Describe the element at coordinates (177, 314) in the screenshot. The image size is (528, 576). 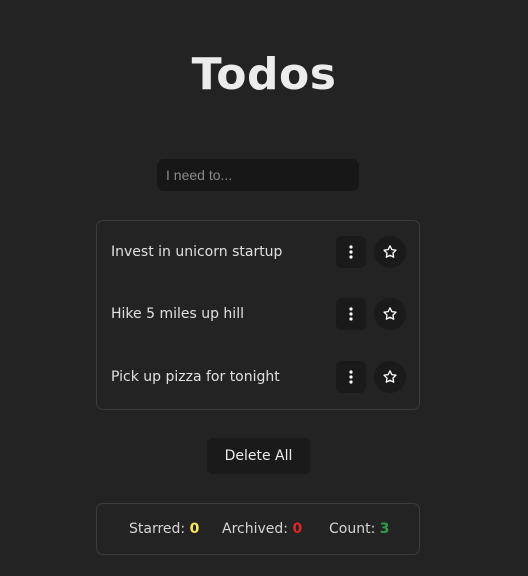
I see `todo-label: Hike 5 miles up hill` at that location.